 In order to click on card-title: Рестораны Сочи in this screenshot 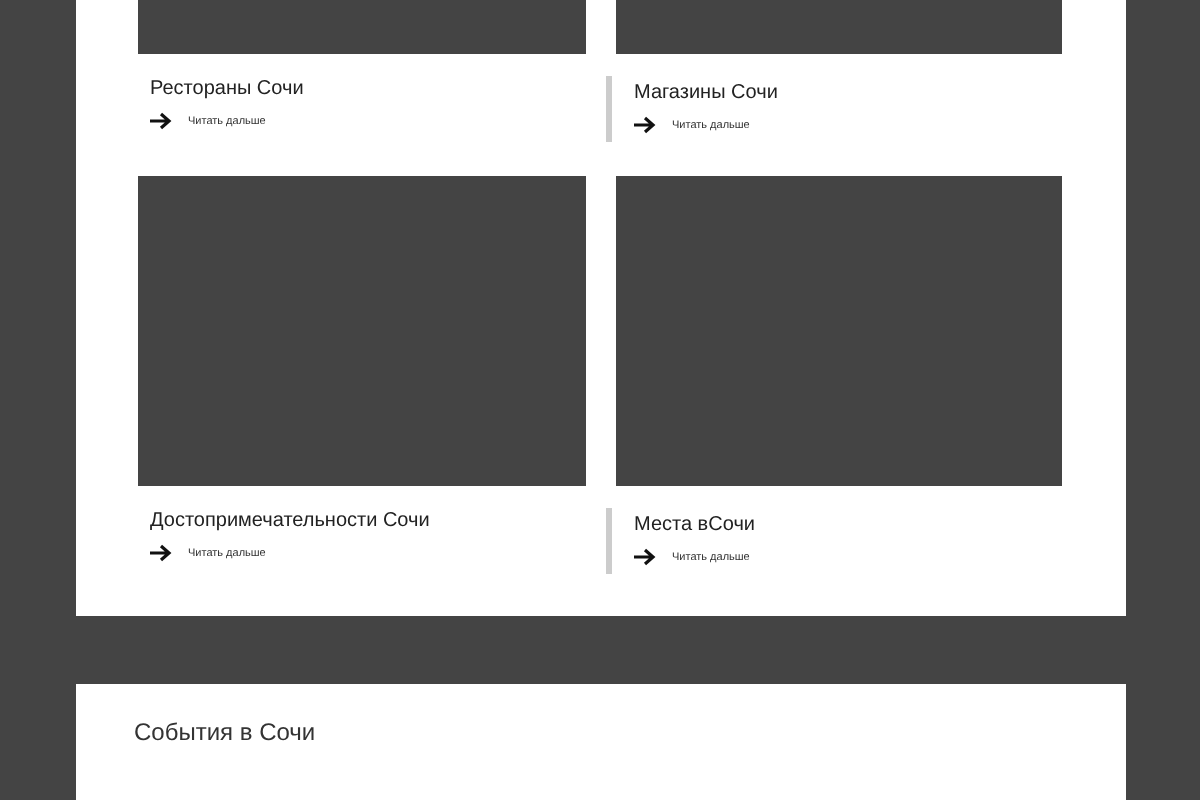, I will do `click(228, 89)`.